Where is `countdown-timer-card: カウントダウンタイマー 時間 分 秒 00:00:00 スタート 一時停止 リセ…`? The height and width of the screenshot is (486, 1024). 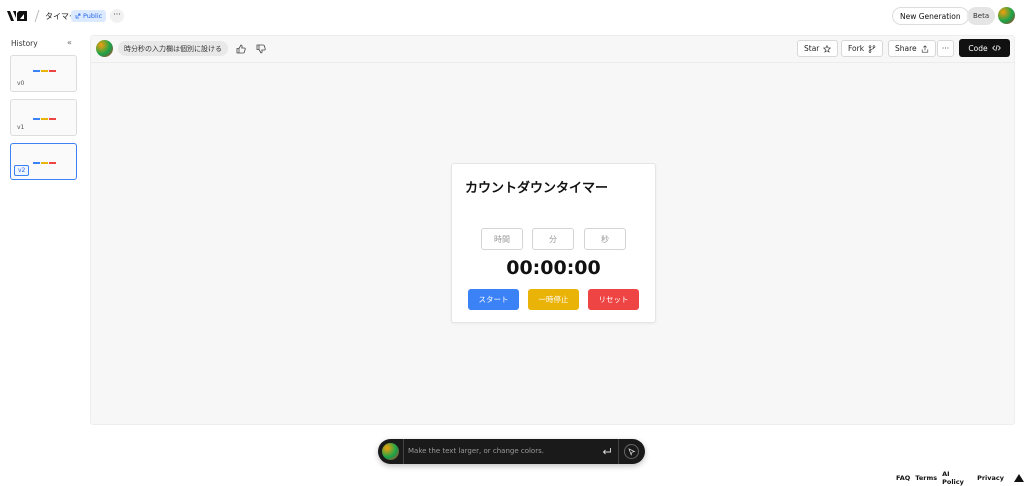
countdown-timer-card: カウントダウンタイマー 時間 分 秒 00:00:00 スタート 一時停止 リセ… is located at coordinates (553, 243).